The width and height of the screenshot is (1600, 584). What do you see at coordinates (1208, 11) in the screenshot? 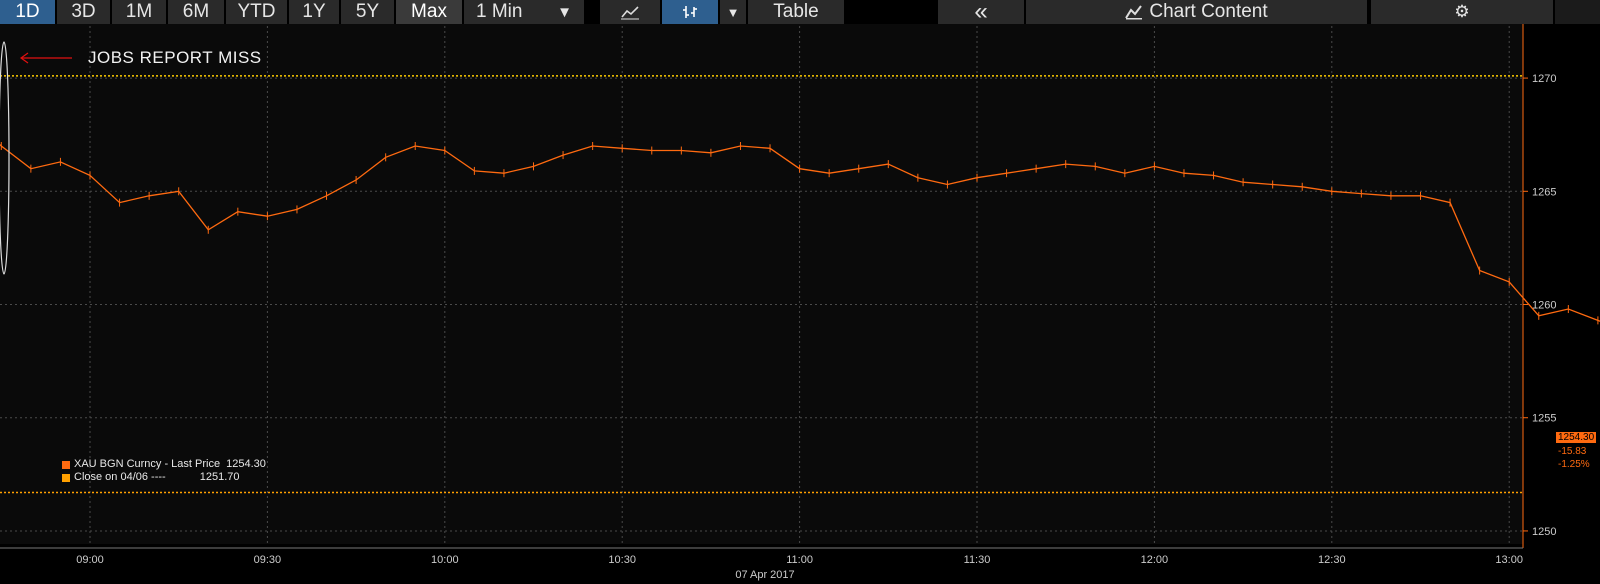
I see `chart-content-label: Chart Content` at bounding box center [1208, 11].